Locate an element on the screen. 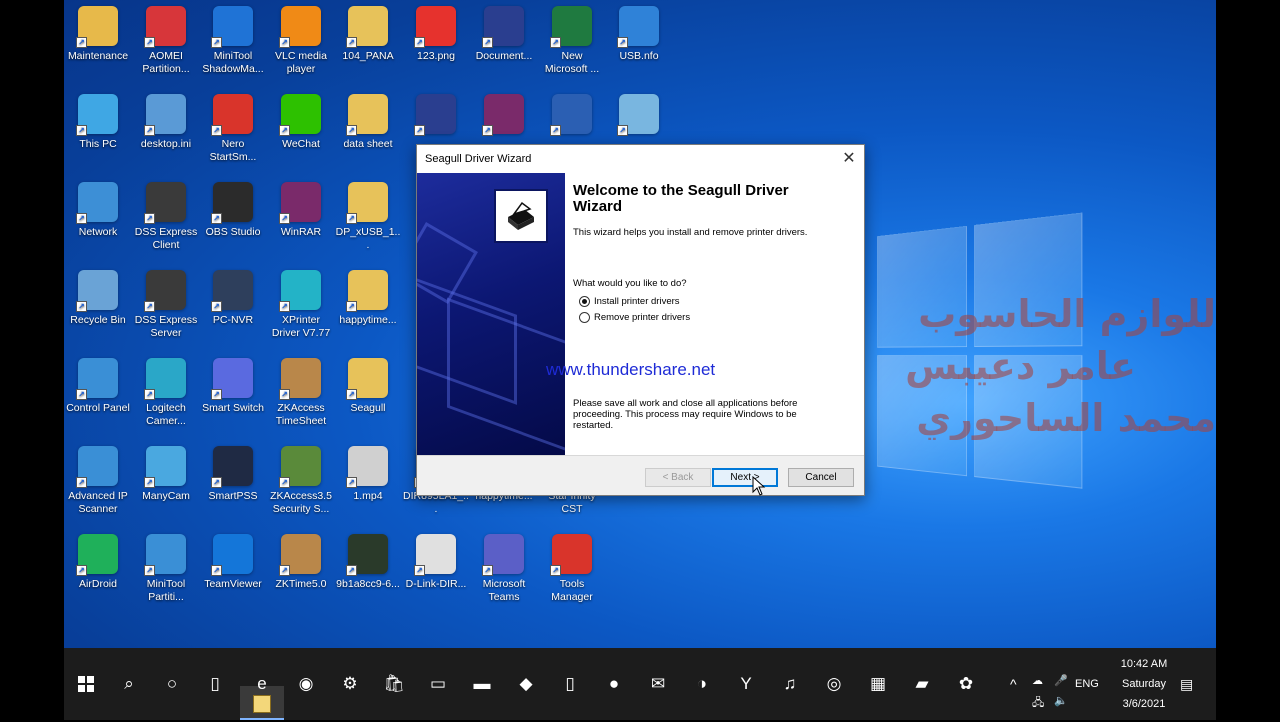 This screenshot has width=1280, height=722. desktop-icon-label: Seagull is located at coordinates (368, 408).